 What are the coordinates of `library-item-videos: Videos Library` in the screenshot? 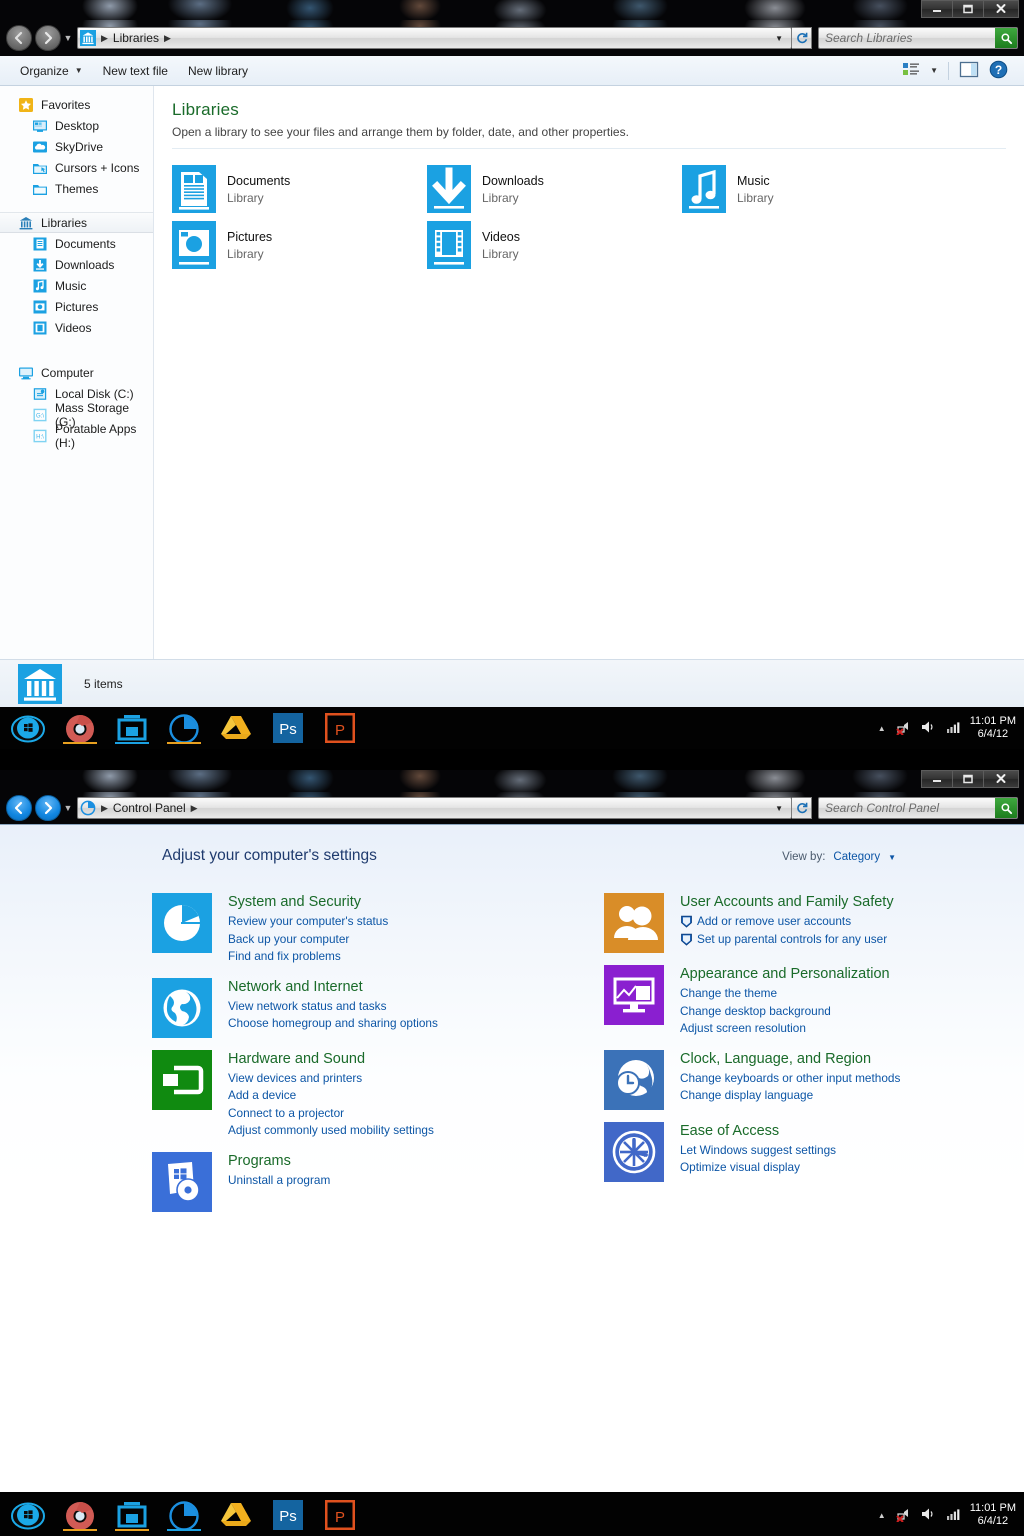 It's located at (554, 245).